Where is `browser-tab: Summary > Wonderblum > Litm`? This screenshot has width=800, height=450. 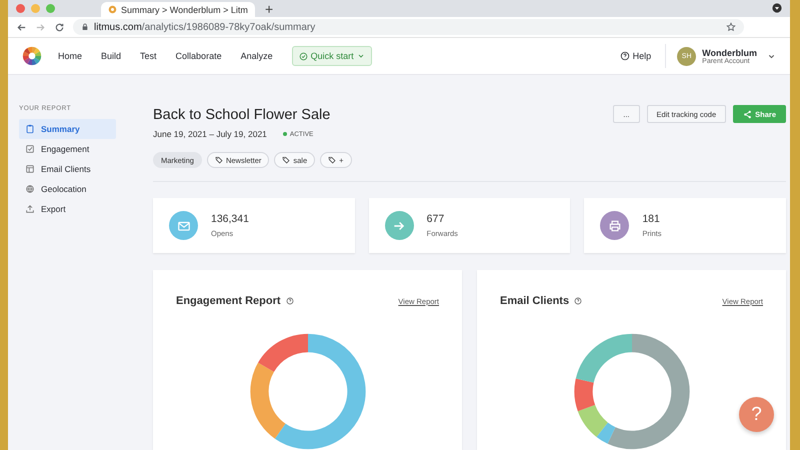
browser-tab: Summary > Wonderblum > Litm is located at coordinates (178, 9).